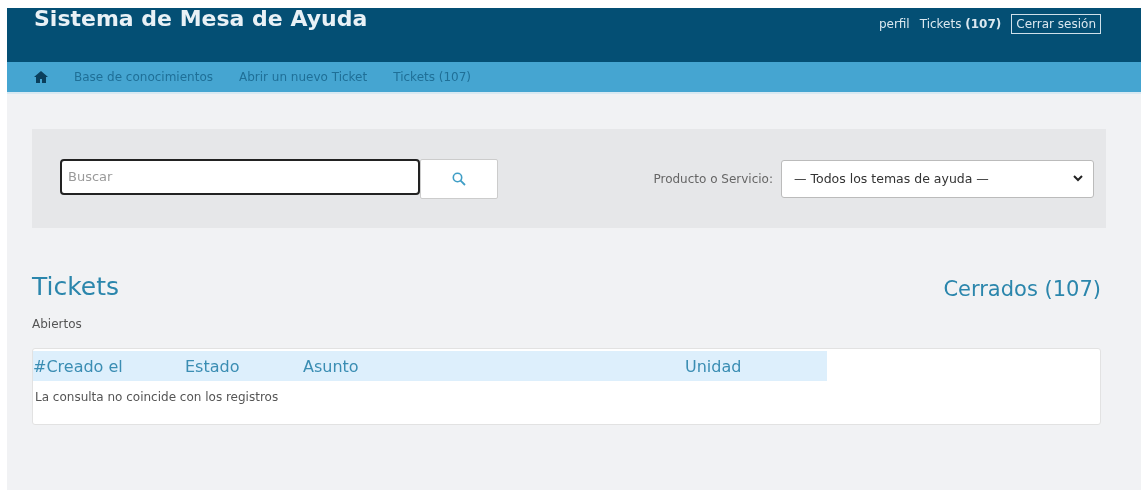 This screenshot has width=1141, height=490. What do you see at coordinates (331, 366) in the screenshot?
I see `column-header: Asunto` at bounding box center [331, 366].